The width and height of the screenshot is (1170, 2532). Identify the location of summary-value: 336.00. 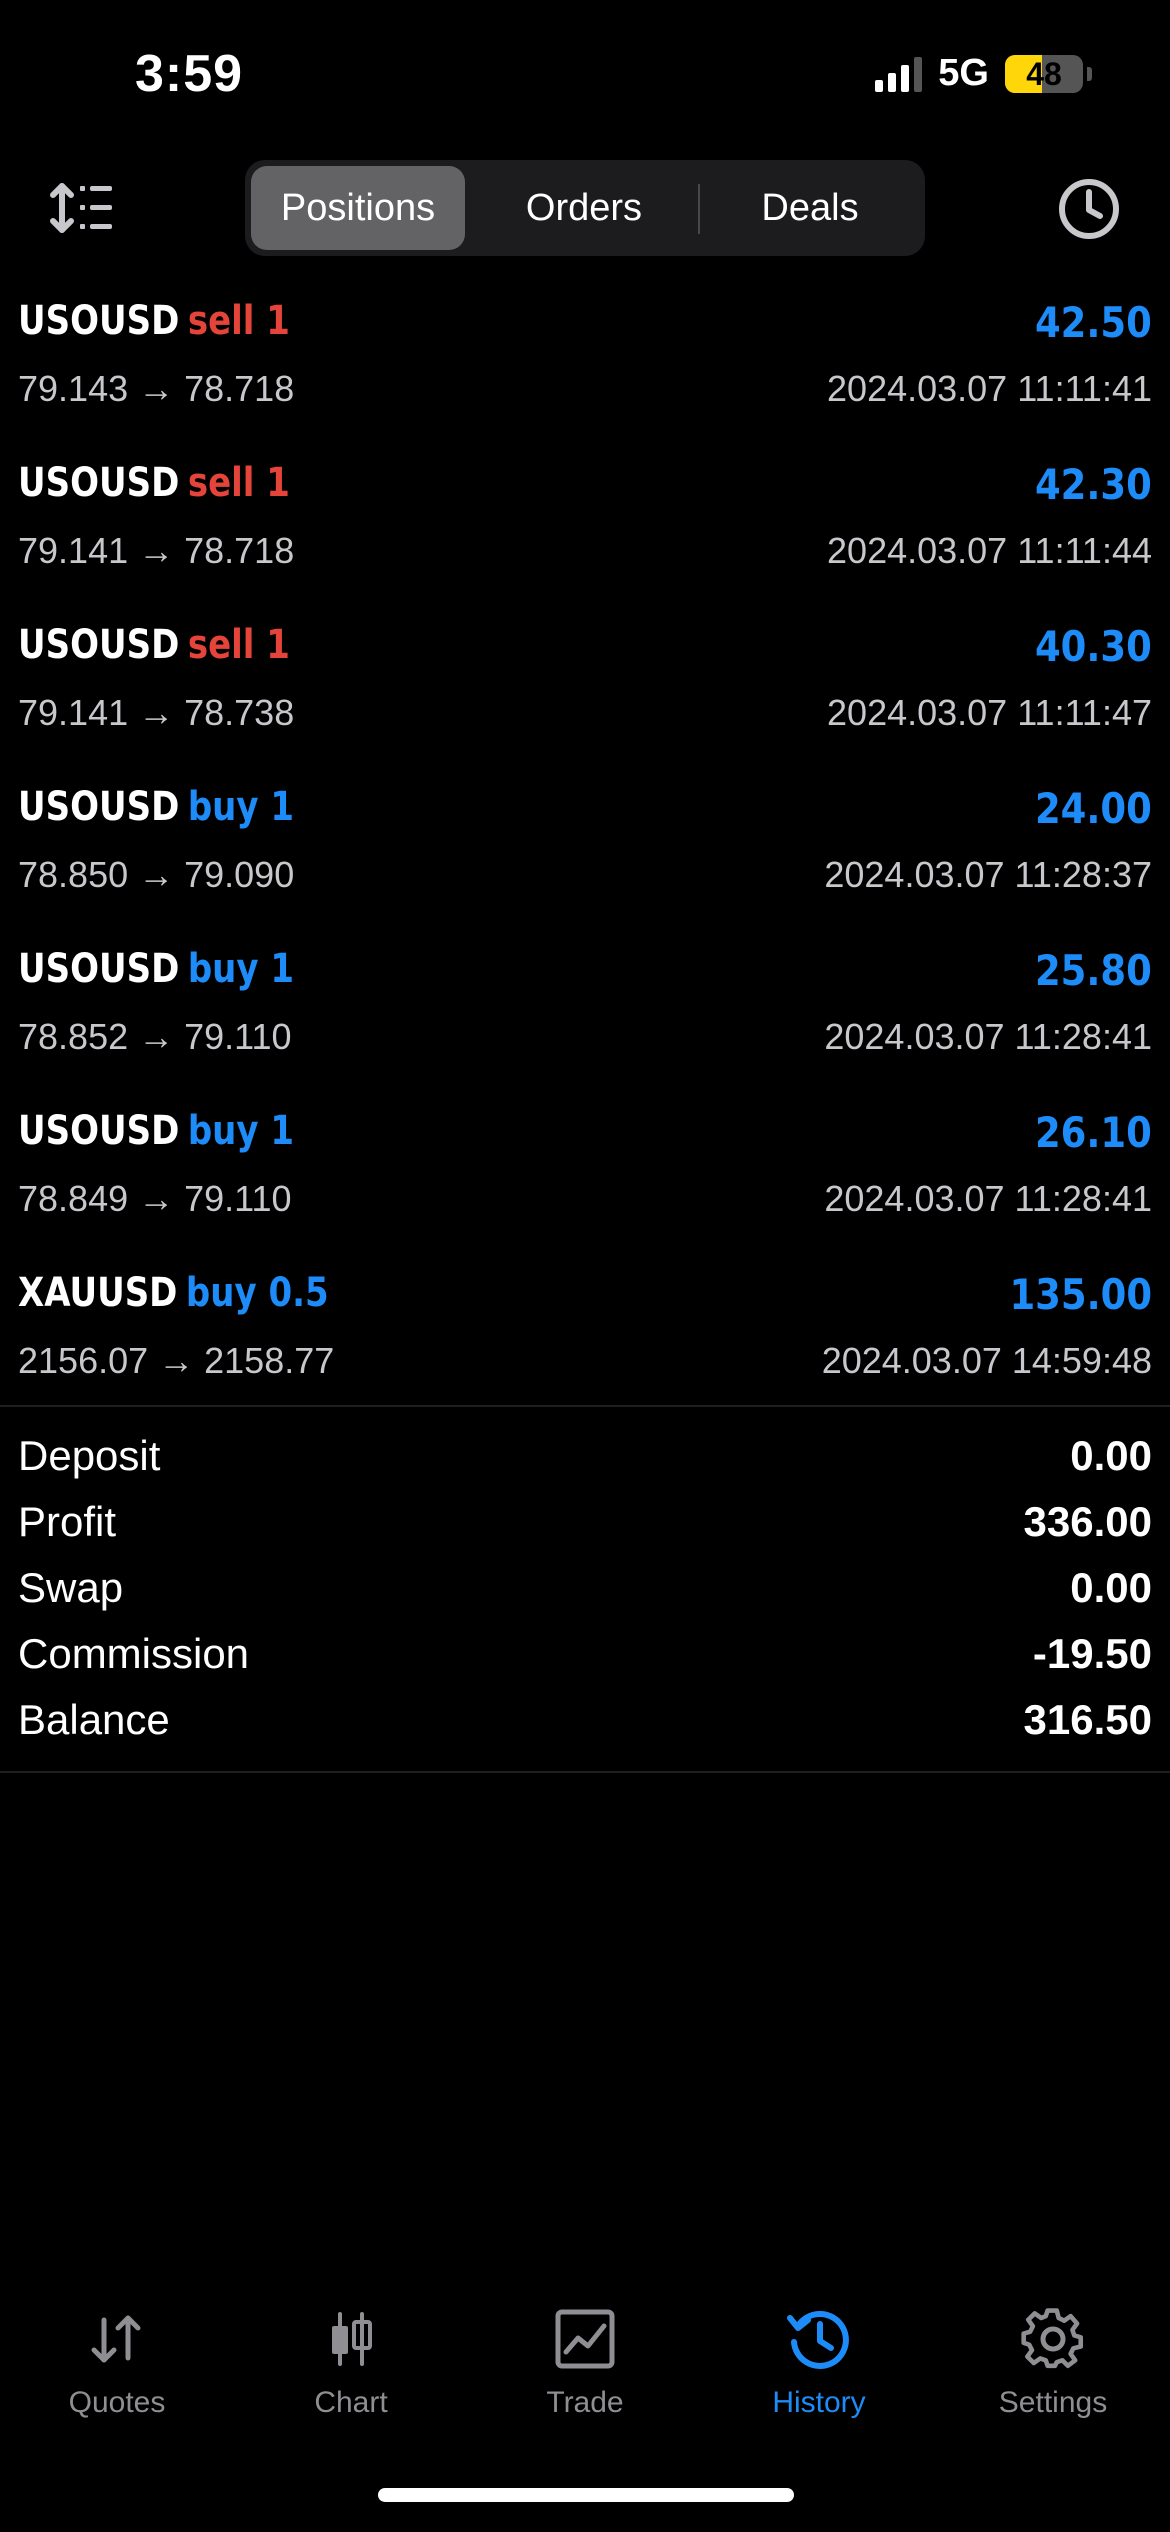
(1087, 1521).